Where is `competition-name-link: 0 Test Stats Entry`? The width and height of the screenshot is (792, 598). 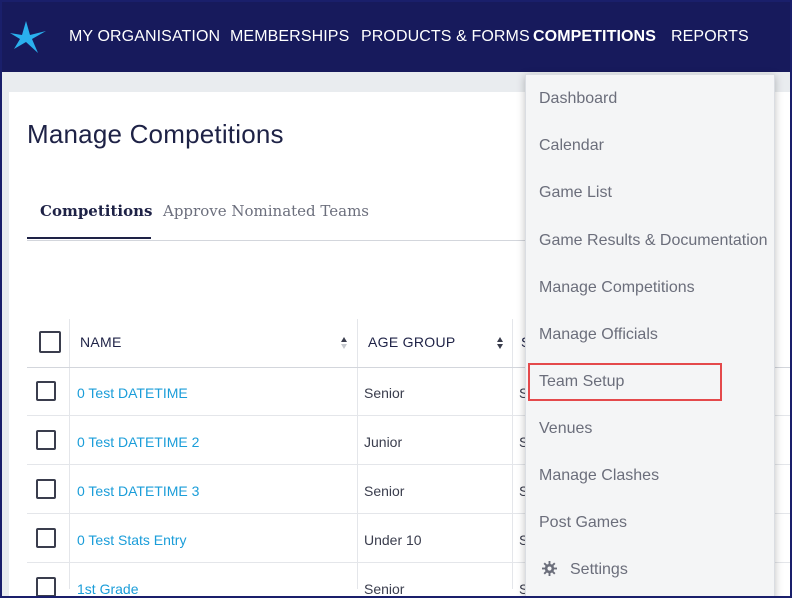 competition-name-link: 0 Test Stats Entry is located at coordinates (131, 540).